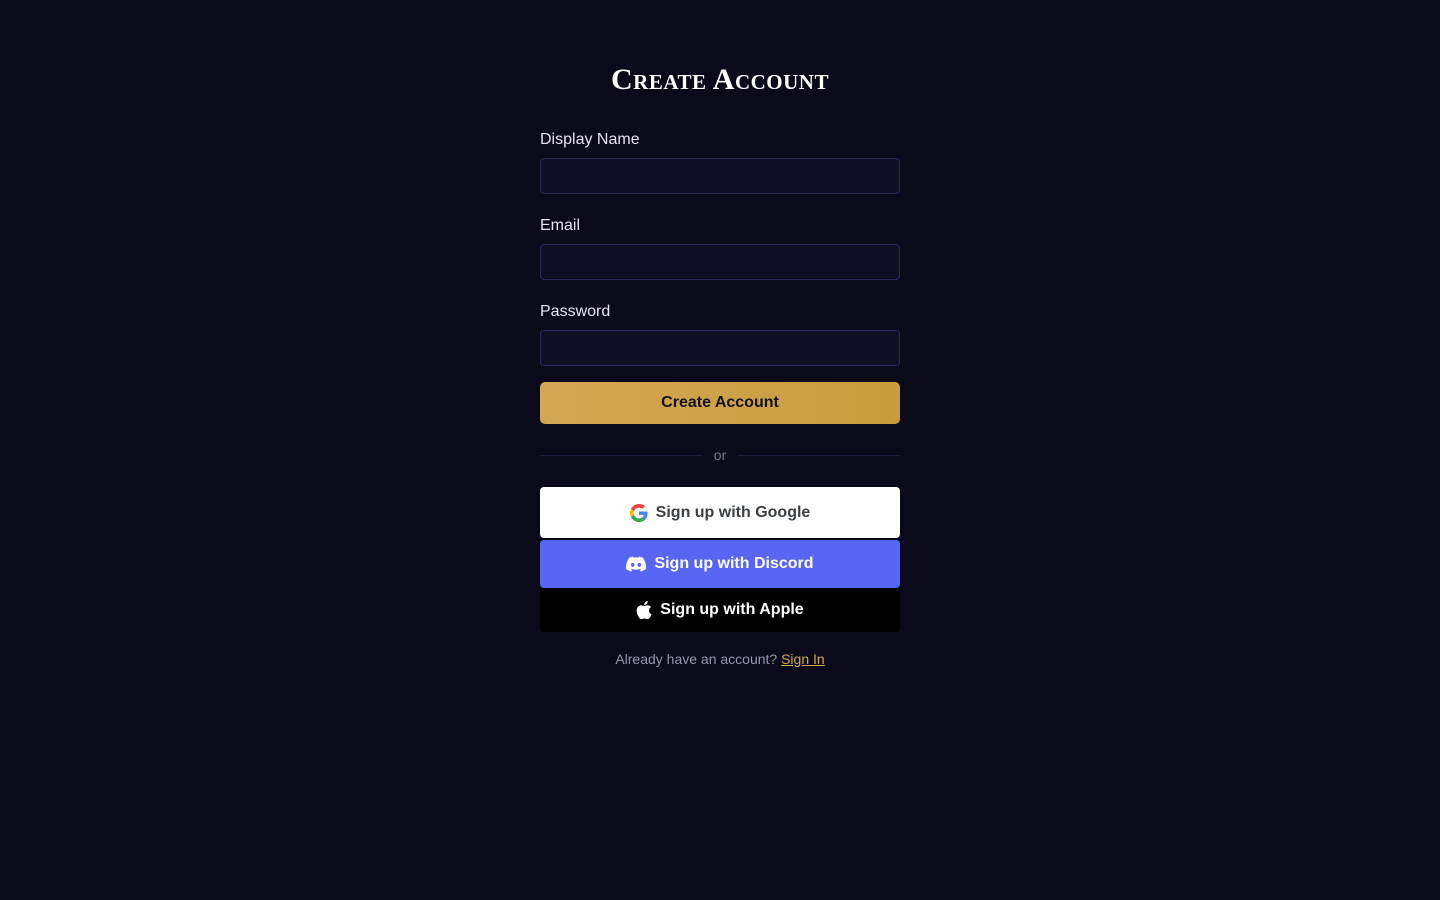  Describe the element at coordinates (720, 176) in the screenshot. I see `display-name-input` at that location.